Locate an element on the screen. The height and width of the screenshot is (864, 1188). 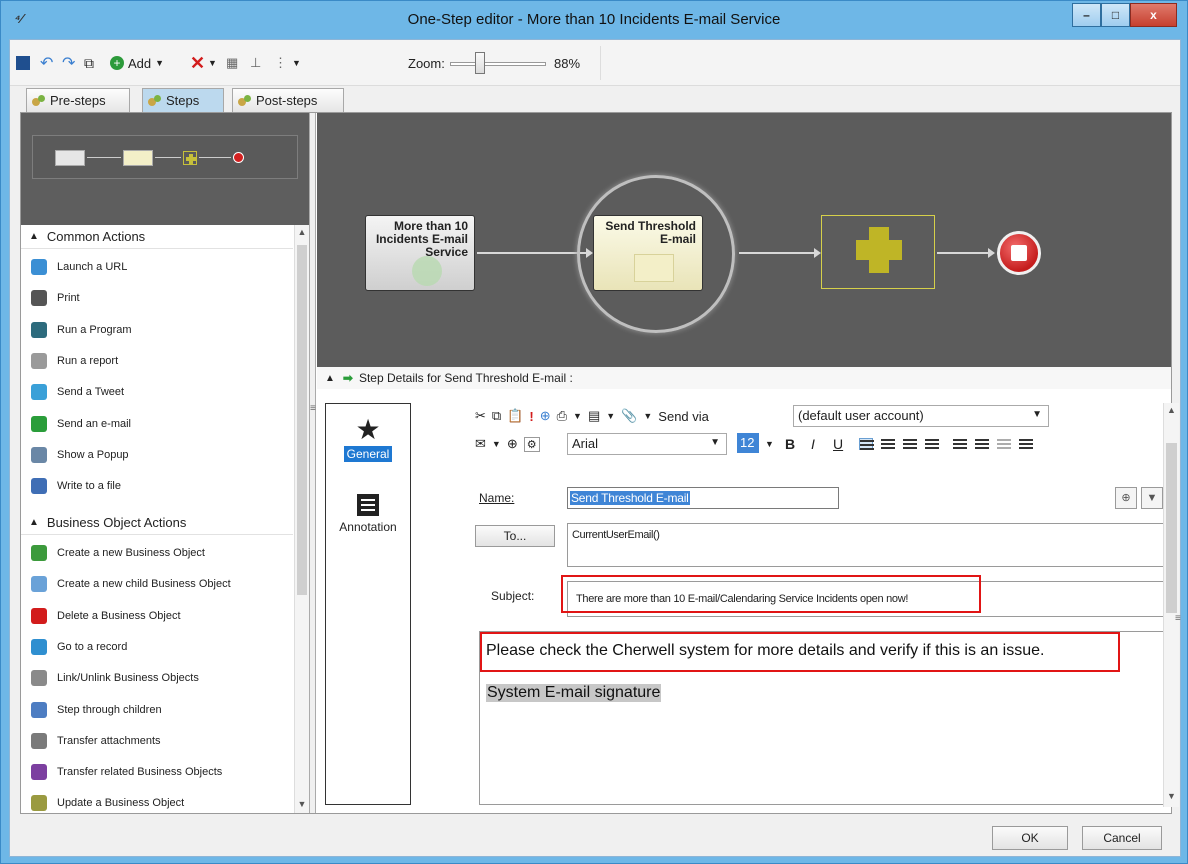
zoom-slider-thumb is located at coordinates (480, 63).